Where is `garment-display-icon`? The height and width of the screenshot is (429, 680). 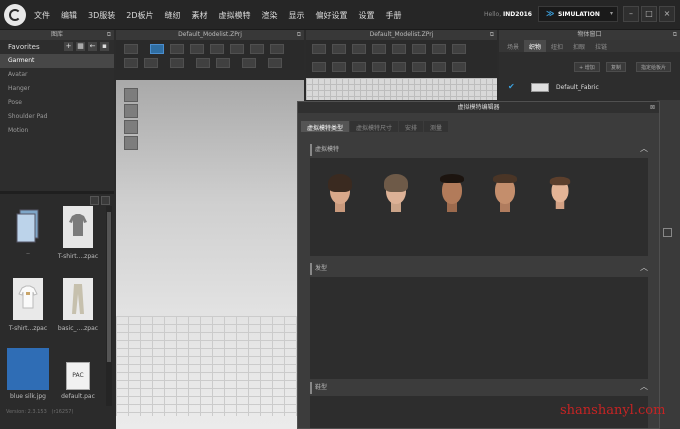 garment-display-icon is located at coordinates (131, 127).